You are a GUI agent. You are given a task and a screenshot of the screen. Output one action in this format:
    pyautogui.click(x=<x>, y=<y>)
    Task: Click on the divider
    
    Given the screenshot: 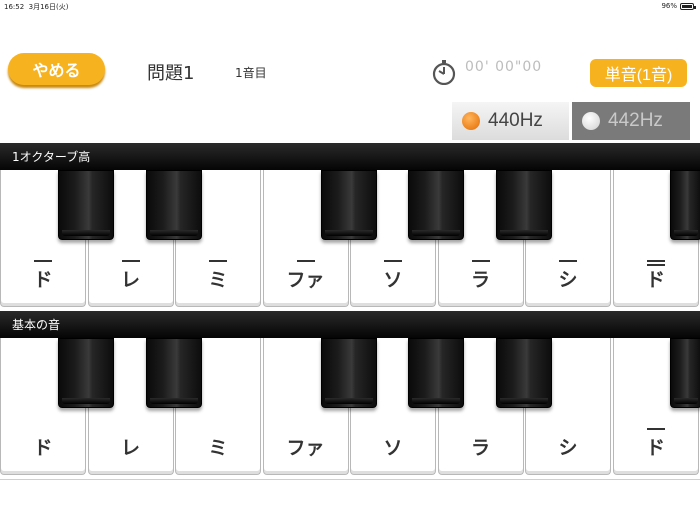 What is the action you would take?
    pyautogui.click(x=350, y=479)
    